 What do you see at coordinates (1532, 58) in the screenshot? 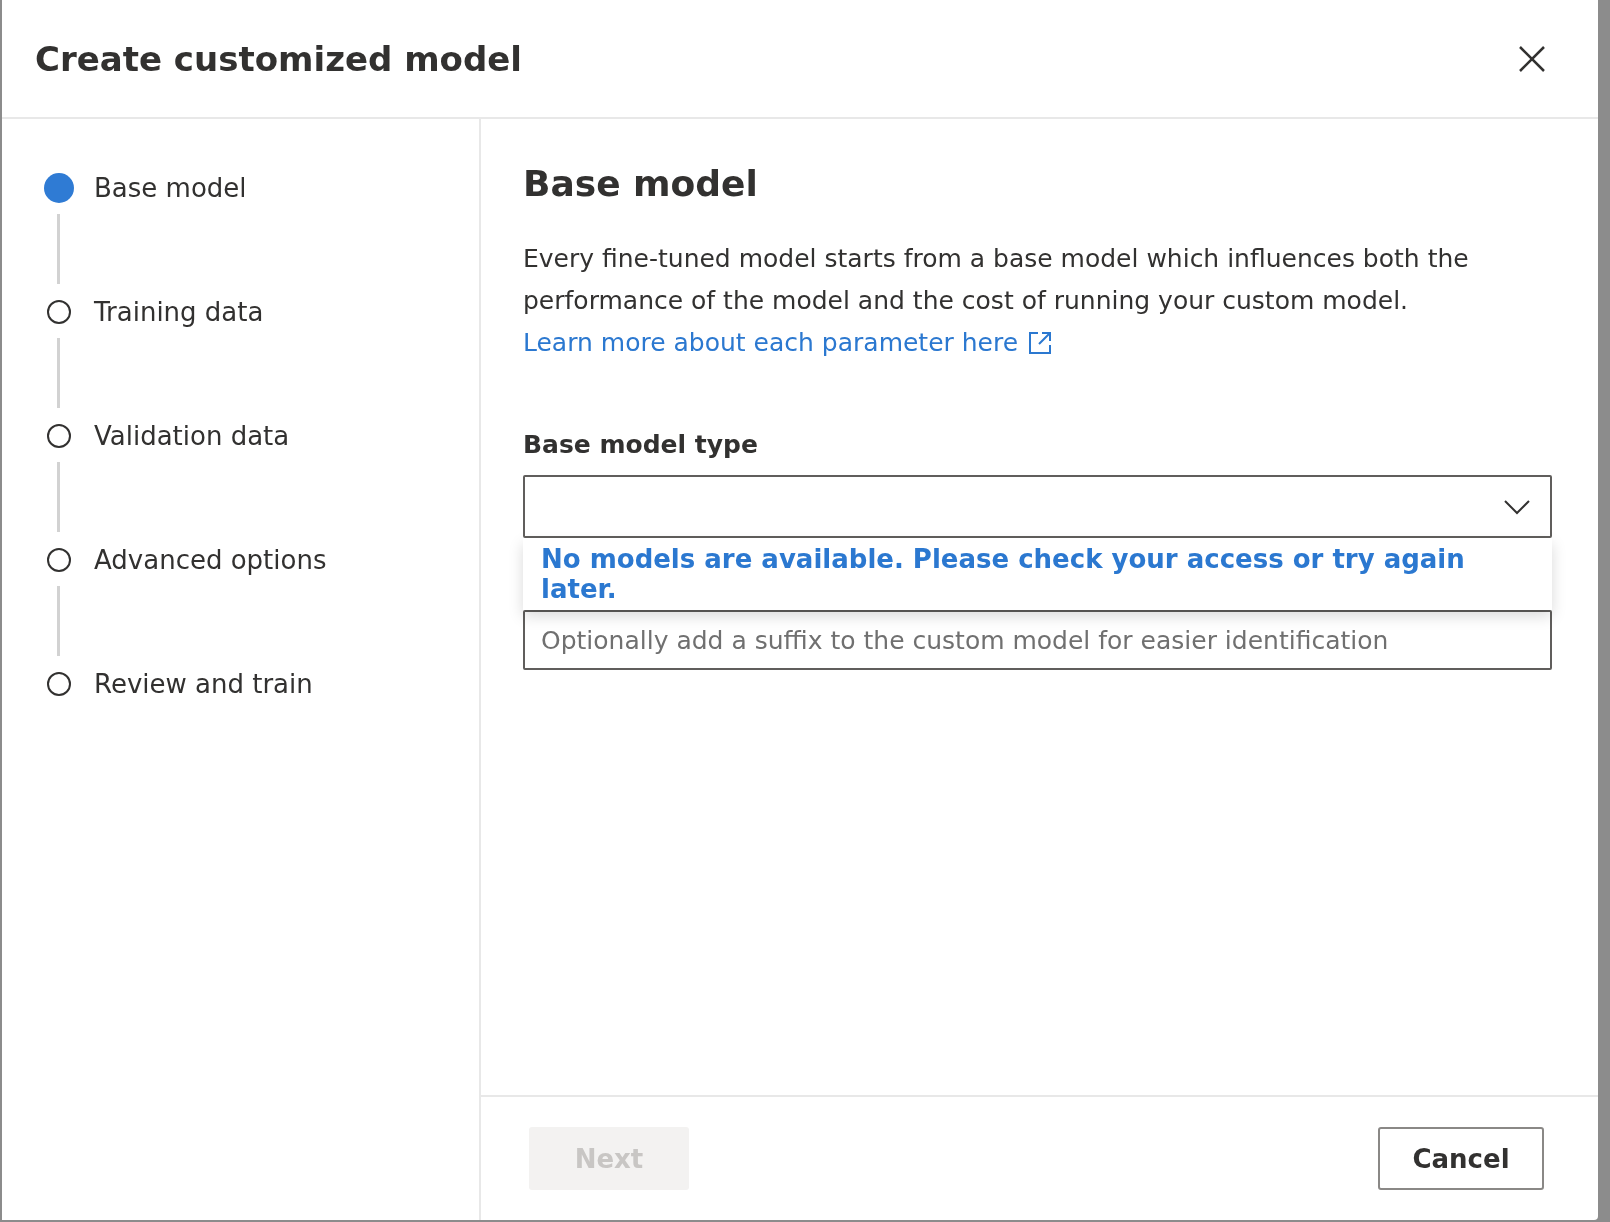
I see `close-icon` at bounding box center [1532, 58].